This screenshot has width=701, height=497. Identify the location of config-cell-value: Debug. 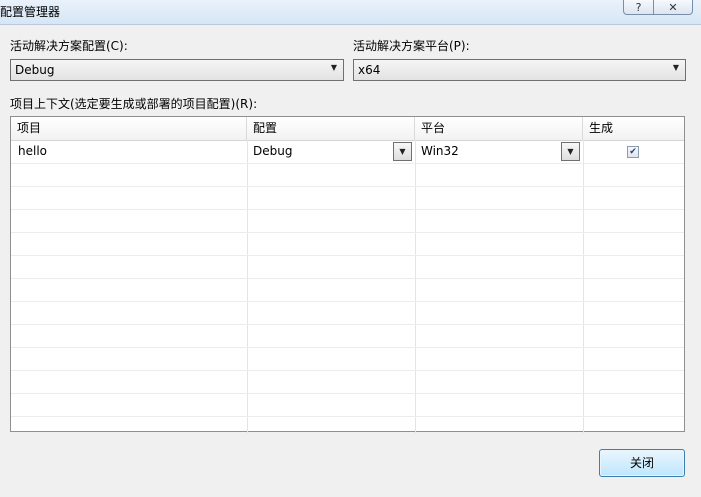
(272, 151).